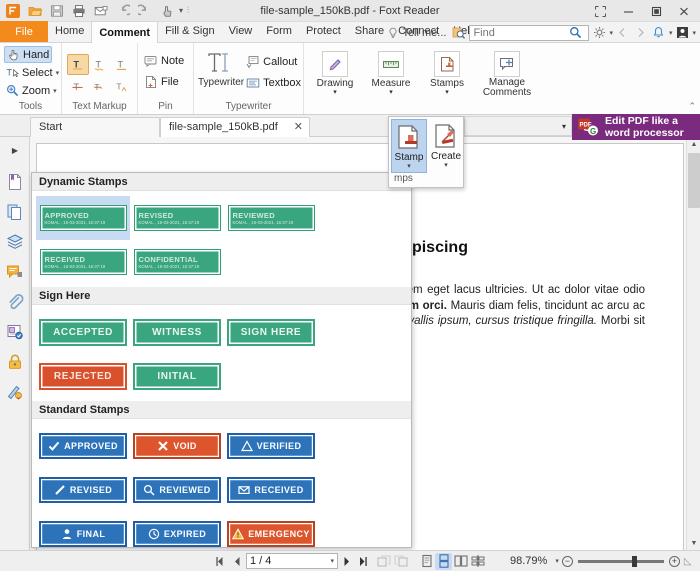 Image resolution: width=700 pixels, height=571 pixels. Describe the element at coordinates (122, 85) in the screenshot. I see `insert-text-icon: T` at that location.